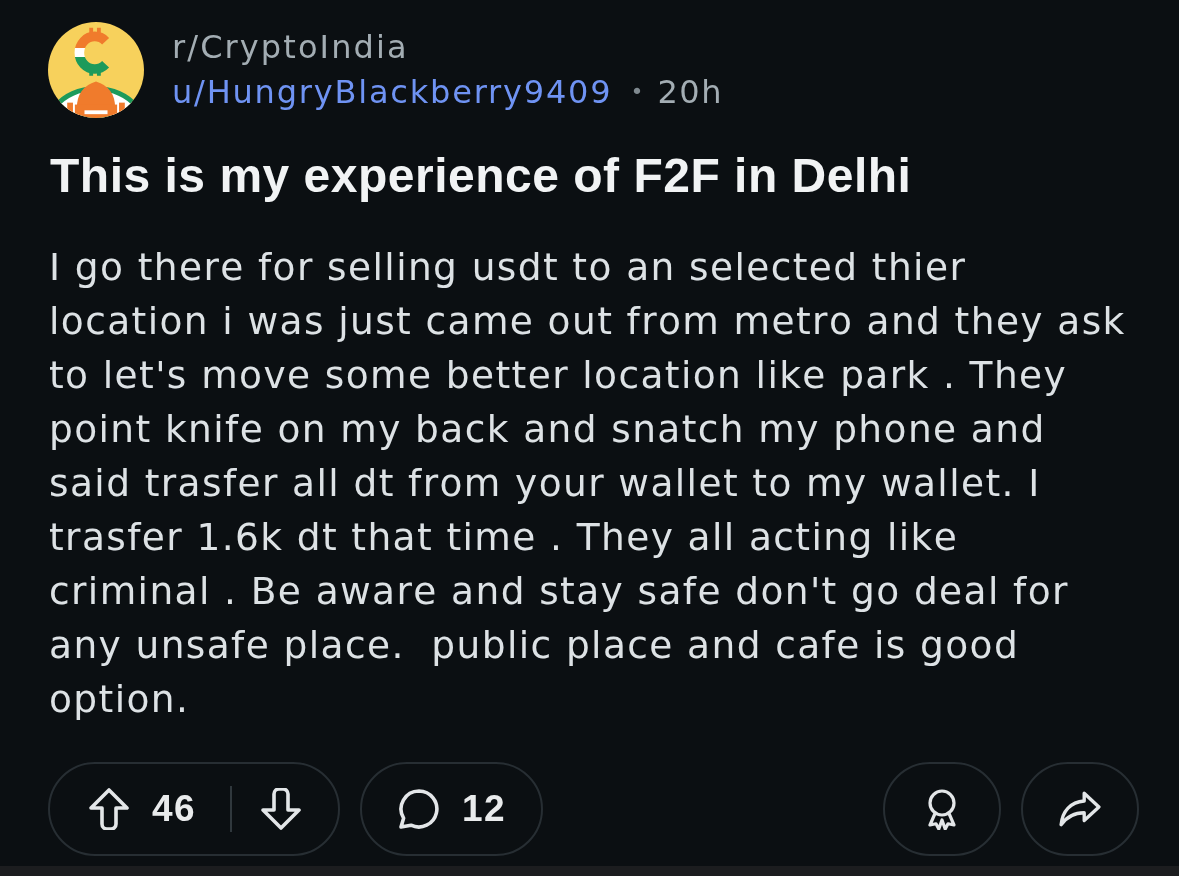 The height and width of the screenshot is (876, 1179). I want to click on post-age: 20h, so click(690, 92).